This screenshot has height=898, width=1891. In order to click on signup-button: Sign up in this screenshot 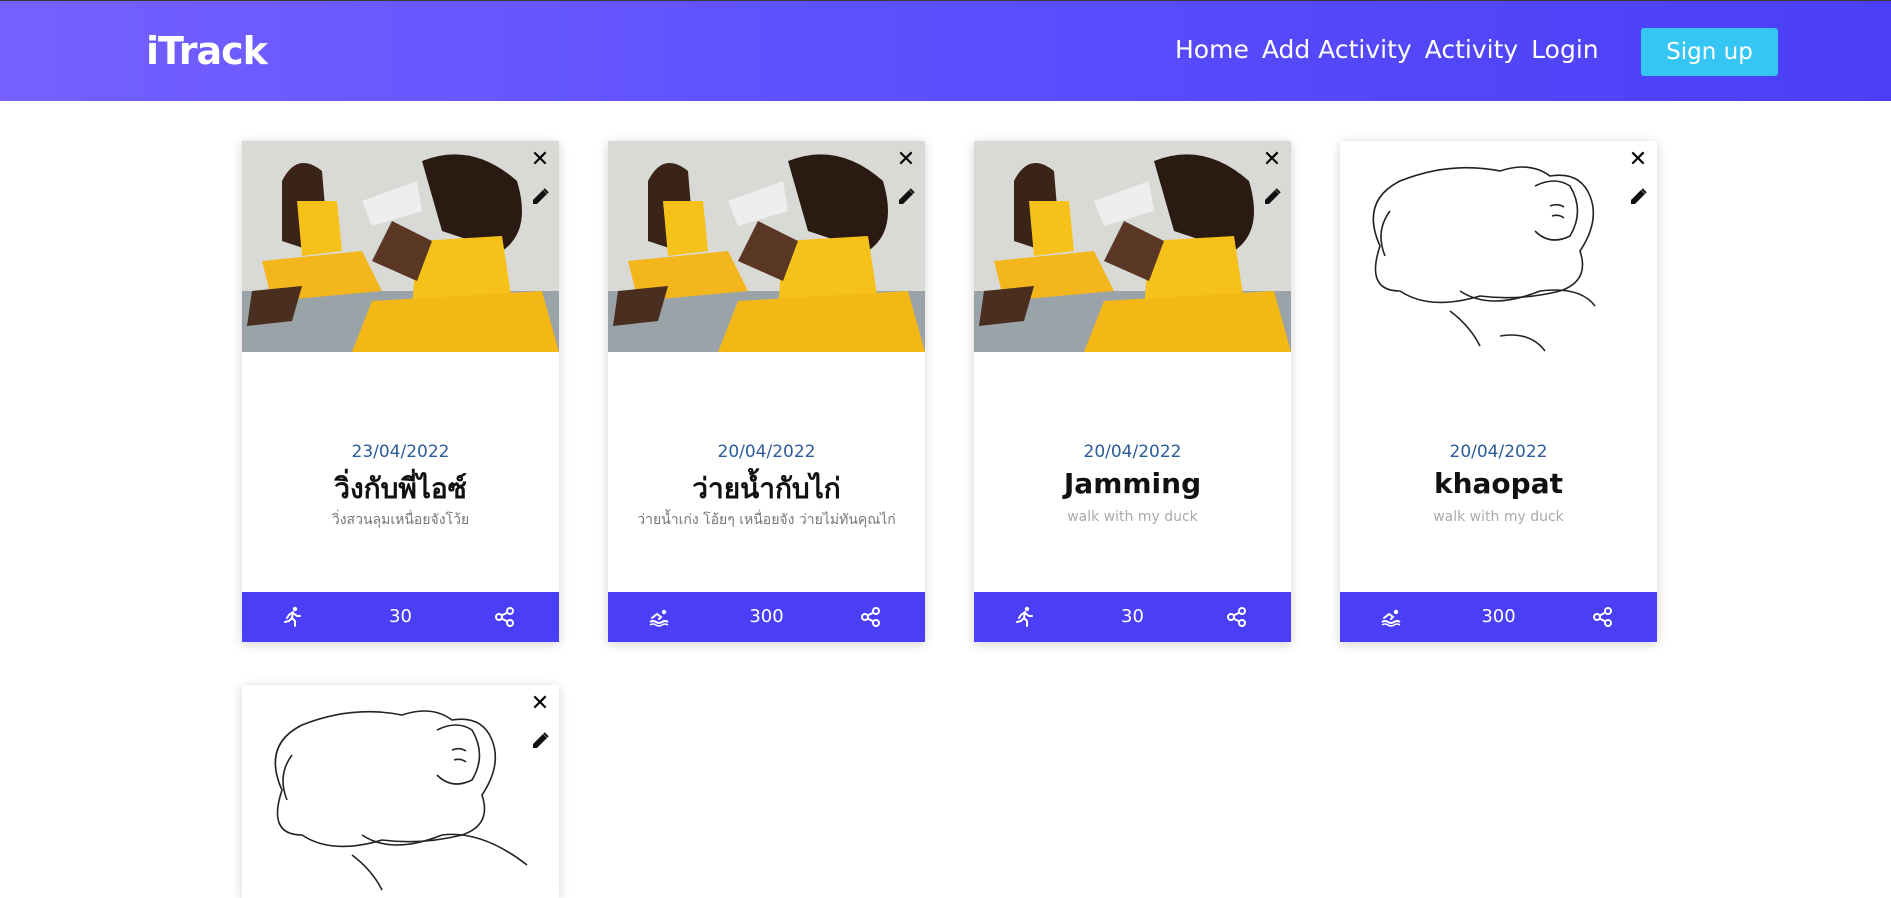, I will do `click(1709, 52)`.